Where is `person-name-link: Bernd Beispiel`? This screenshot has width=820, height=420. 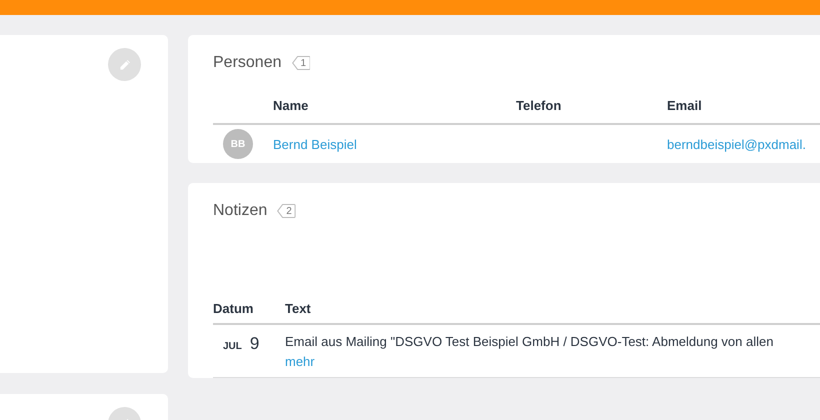
person-name-link: Bernd Beispiel is located at coordinates (315, 144).